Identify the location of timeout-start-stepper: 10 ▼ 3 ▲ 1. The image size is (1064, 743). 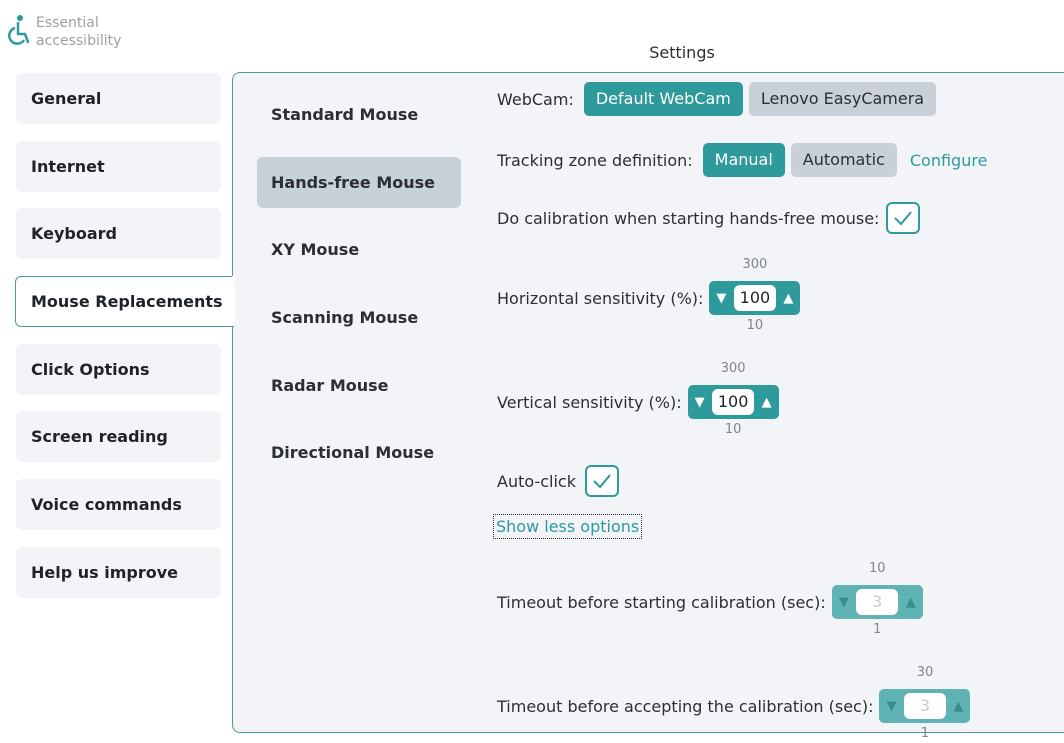
(877, 599).